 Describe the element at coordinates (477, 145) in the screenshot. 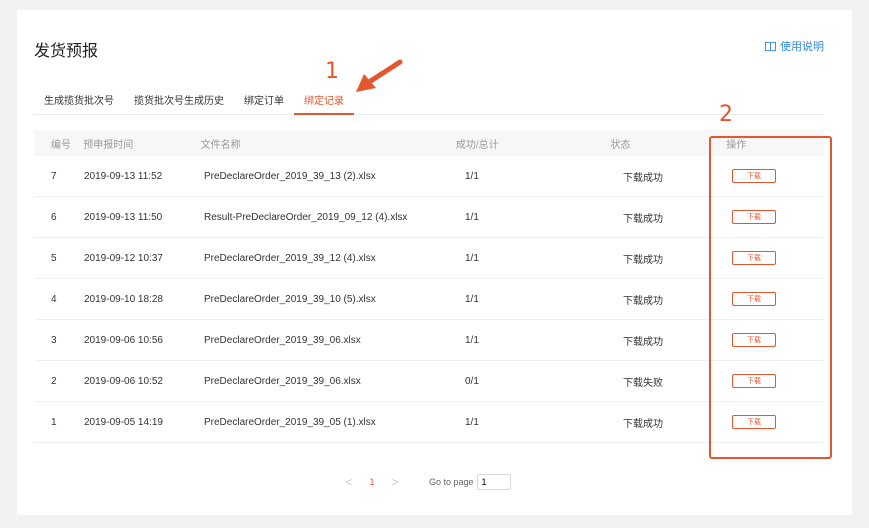

I see `header-ratio: 成功/总计` at that location.